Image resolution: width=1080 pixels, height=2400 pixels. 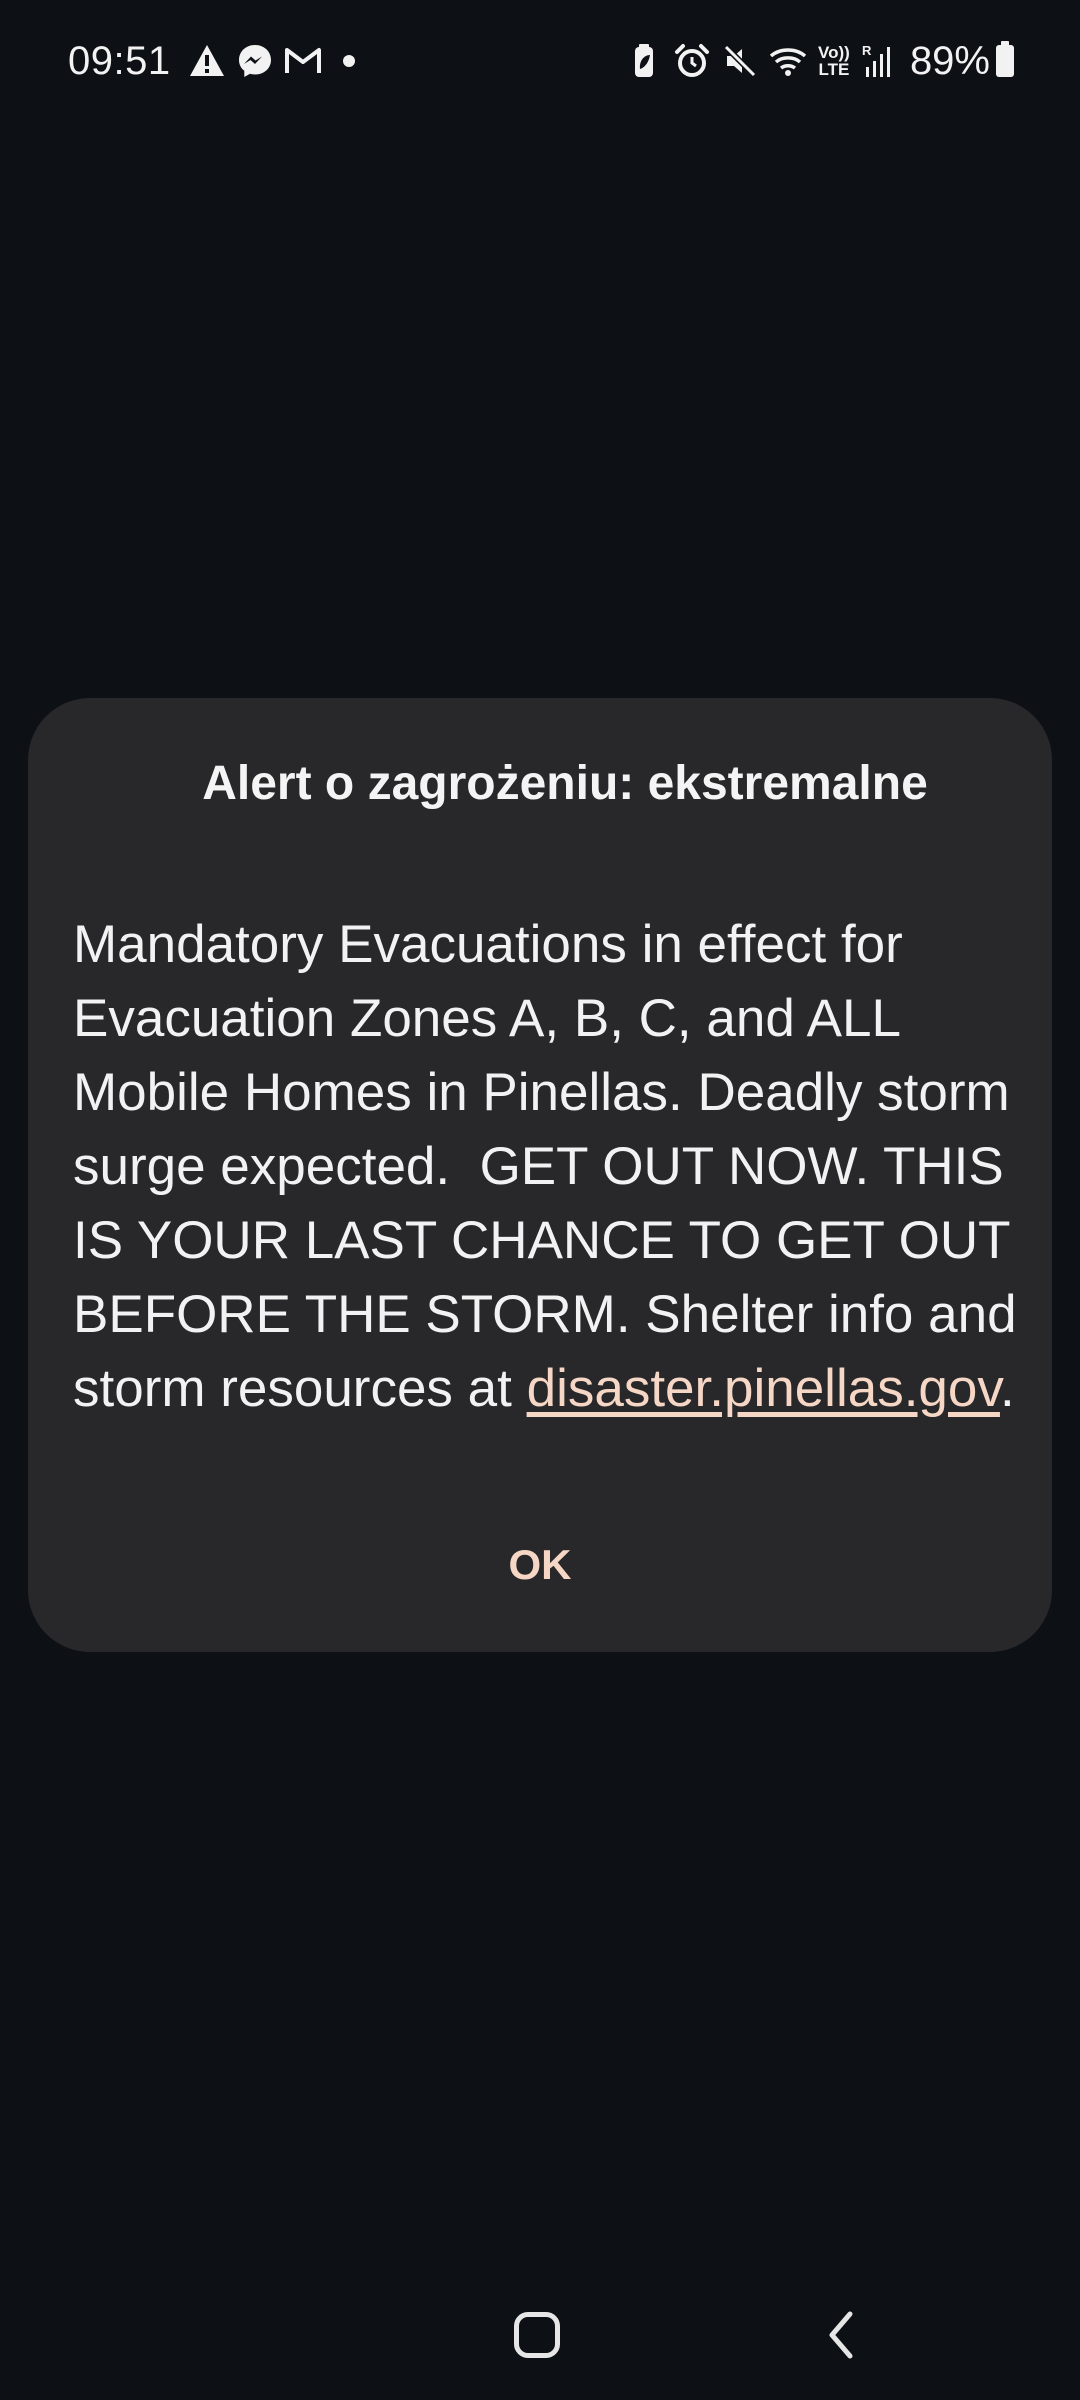 I want to click on status-bar: 09:51 Vo)) LTE R 89%, so click(x=540, y=60).